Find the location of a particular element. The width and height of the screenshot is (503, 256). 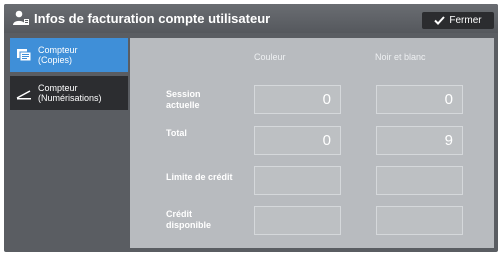

row-label-total: Total is located at coordinates (176, 133).